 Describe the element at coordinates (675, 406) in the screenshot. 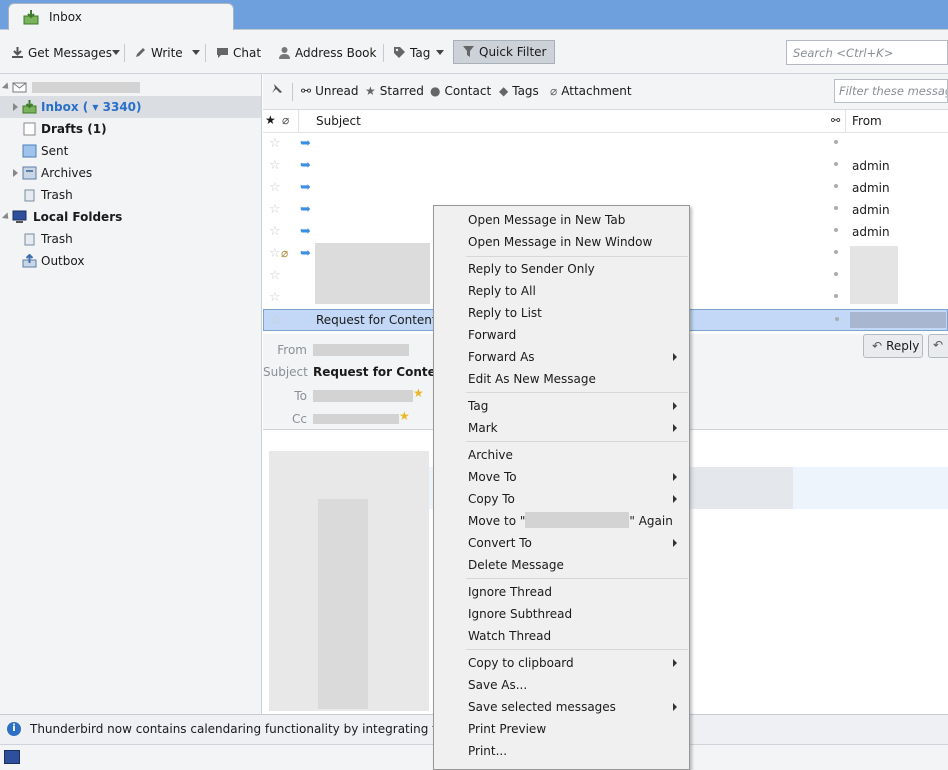

I see `submenu-arrow-icon` at that location.